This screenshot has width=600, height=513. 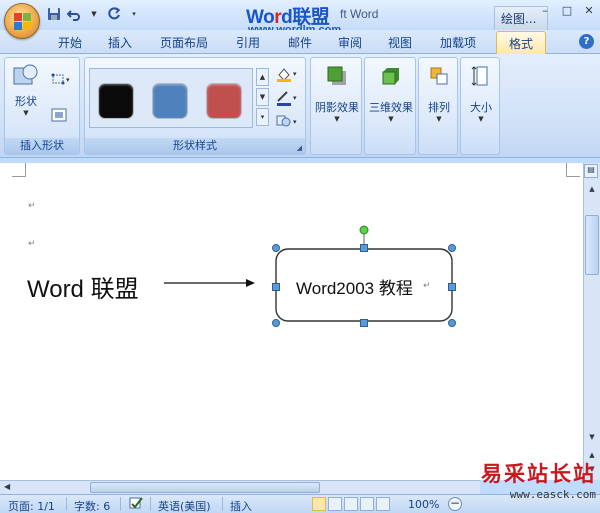 What do you see at coordinates (592, 439) in the screenshot?
I see `scroll-down-arrow: ▼` at bounding box center [592, 439].